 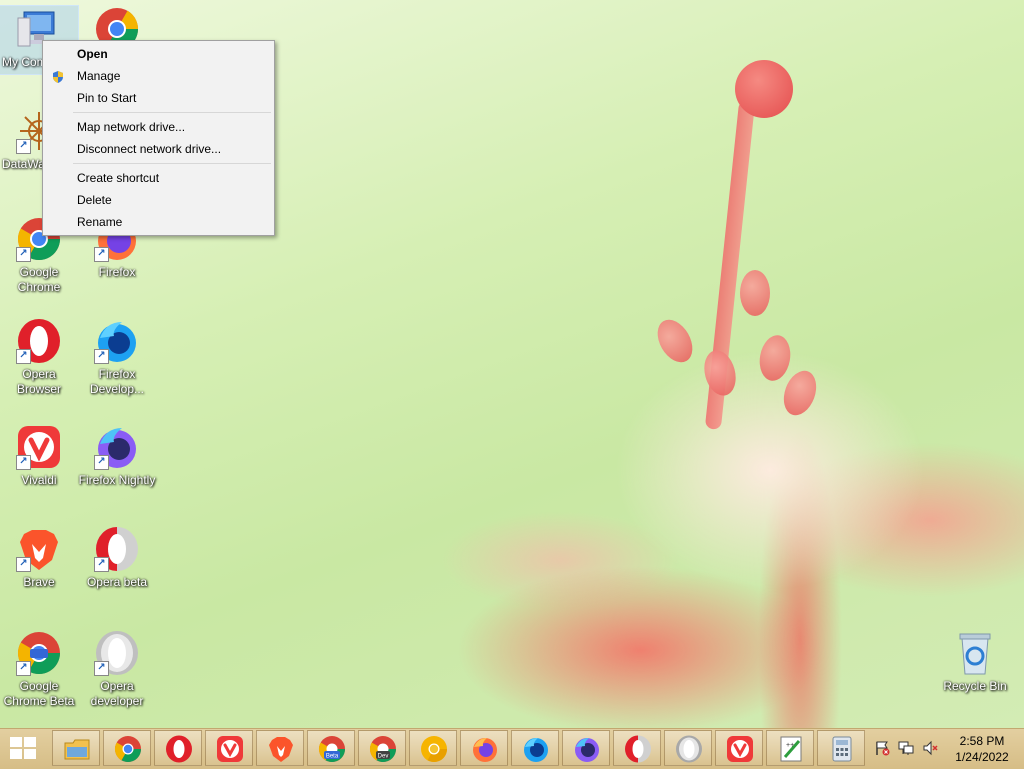 I want to click on network-icon, so click(x=906, y=748).